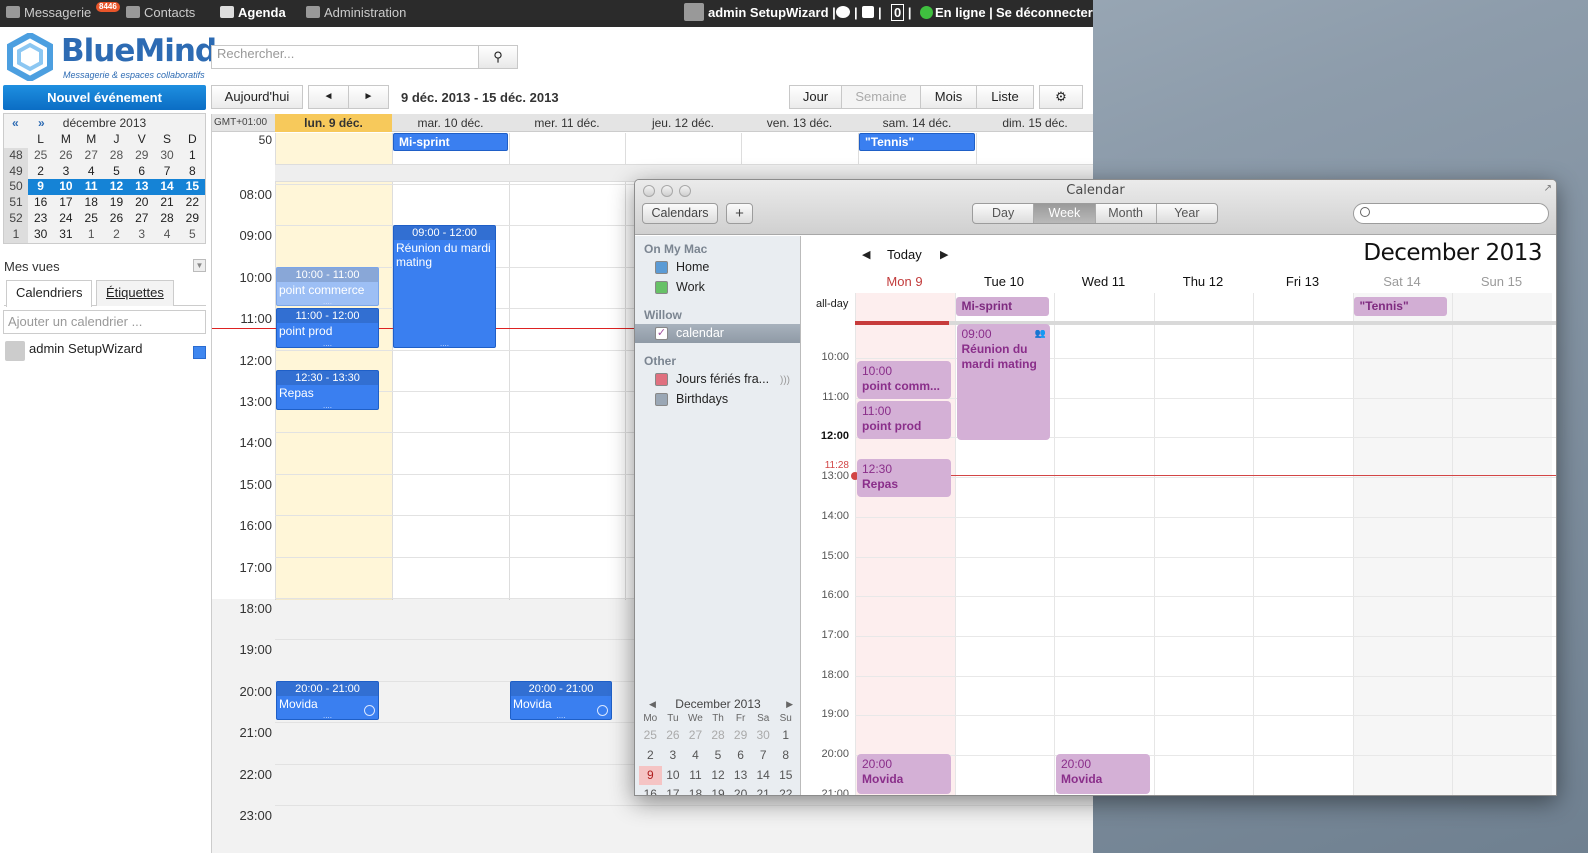 This screenshot has width=1588, height=853. Describe the element at coordinates (740, 756) in the screenshot. I see `mac-mini-day: 6` at that location.